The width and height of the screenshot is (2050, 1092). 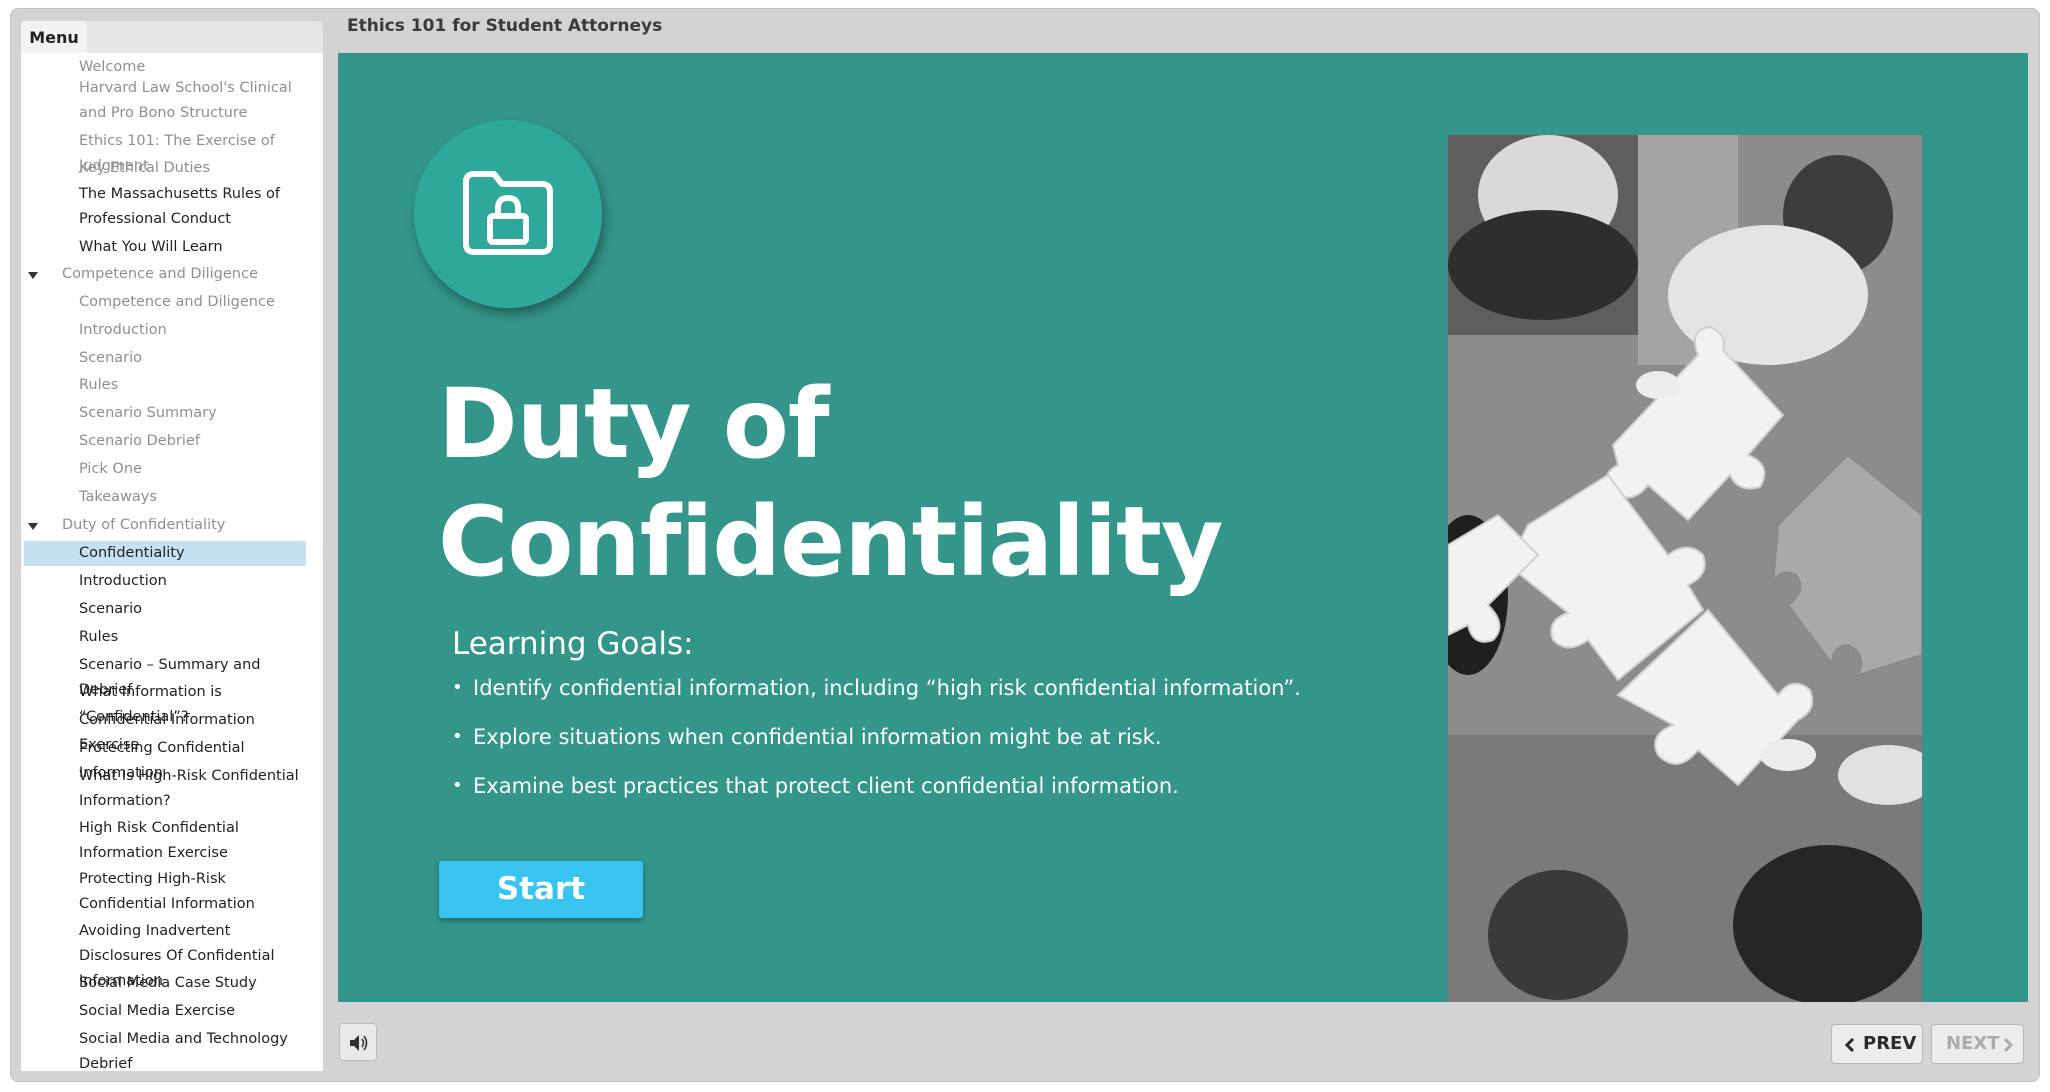 I want to click on menu-item-key-ethical-duties: Key Ethical Duties, so click(x=165, y=168).